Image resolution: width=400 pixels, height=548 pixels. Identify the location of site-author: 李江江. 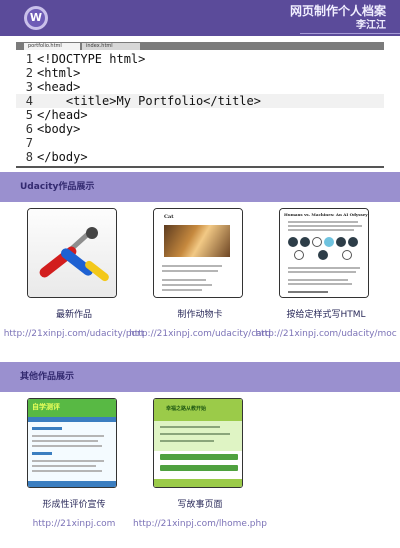
(371, 25).